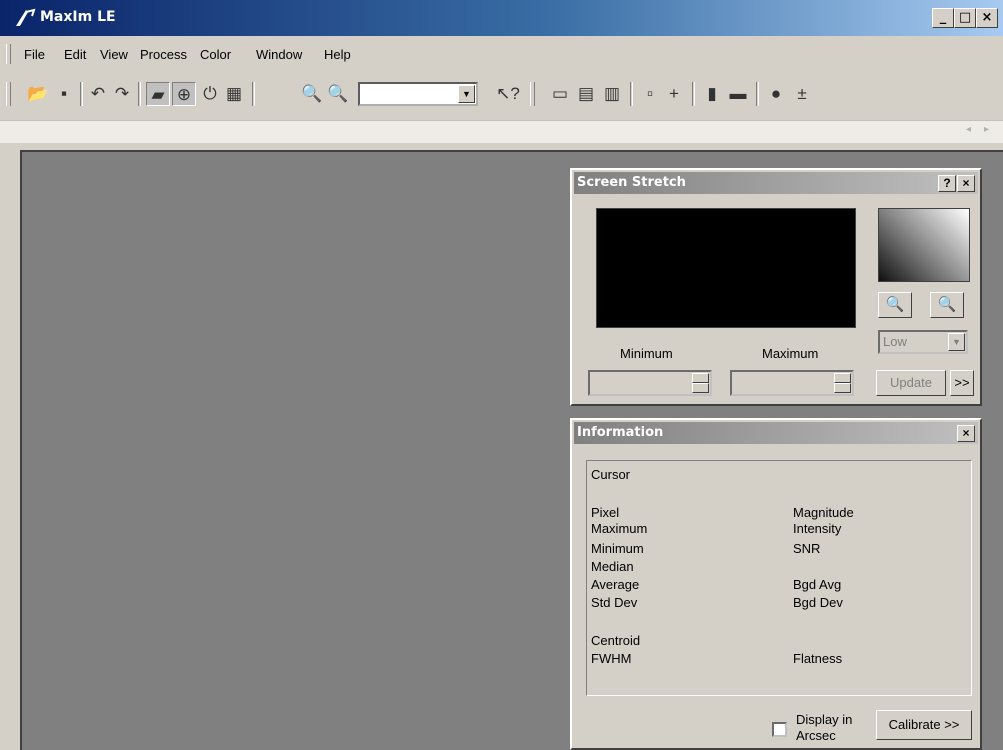 The width and height of the screenshot is (1003, 750). Describe the element at coordinates (163, 54) in the screenshot. I see `menu-process: Process` at that location.